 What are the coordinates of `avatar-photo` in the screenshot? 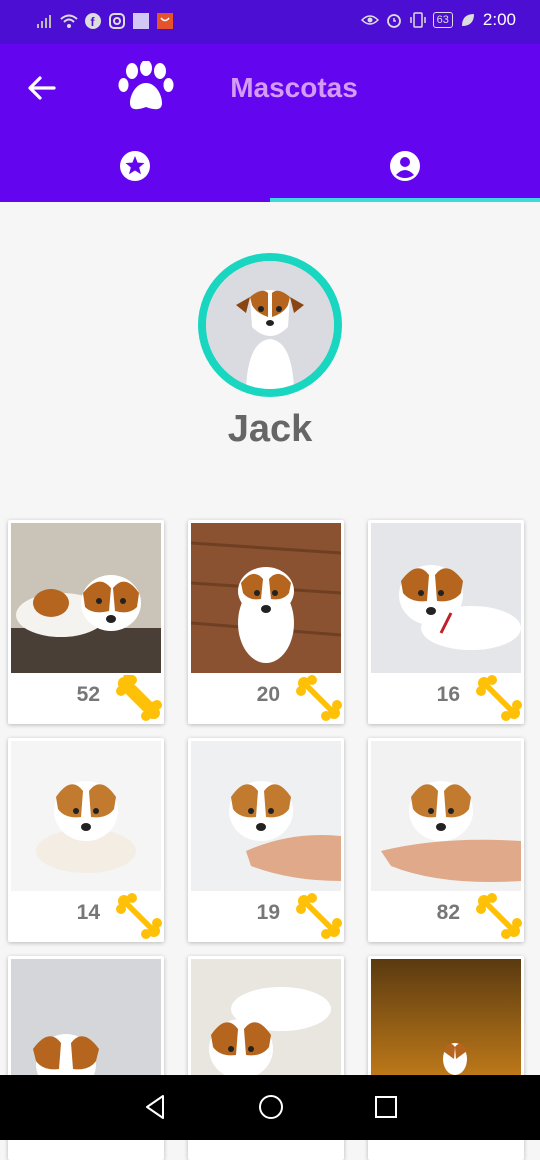 It's located at (270, 325).